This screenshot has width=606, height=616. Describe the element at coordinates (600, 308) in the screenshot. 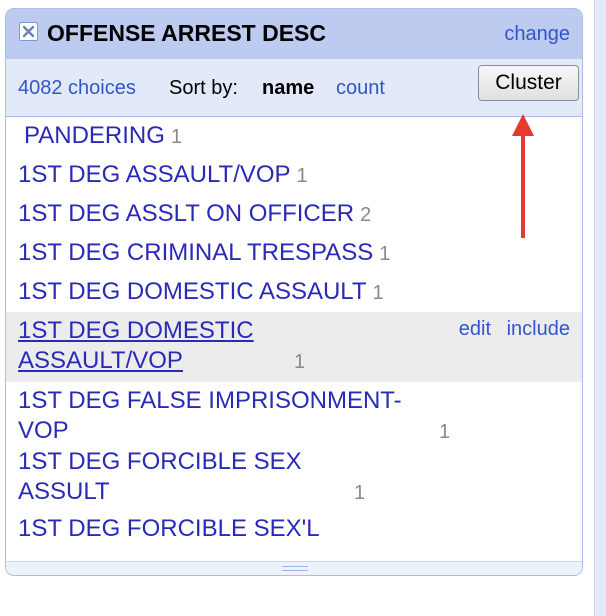

I see `right-panel-edge` at that location.